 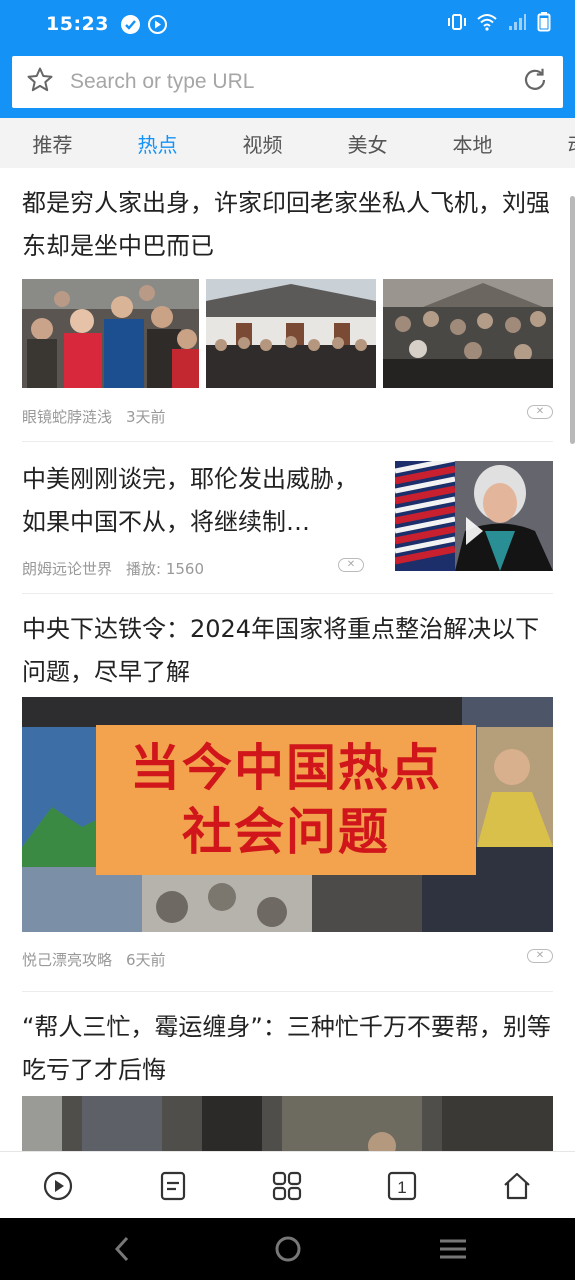 What do you see at coordinates (122, 1249) in the screenshot?
I see `back-icon` at bounding box center [122, 1249].